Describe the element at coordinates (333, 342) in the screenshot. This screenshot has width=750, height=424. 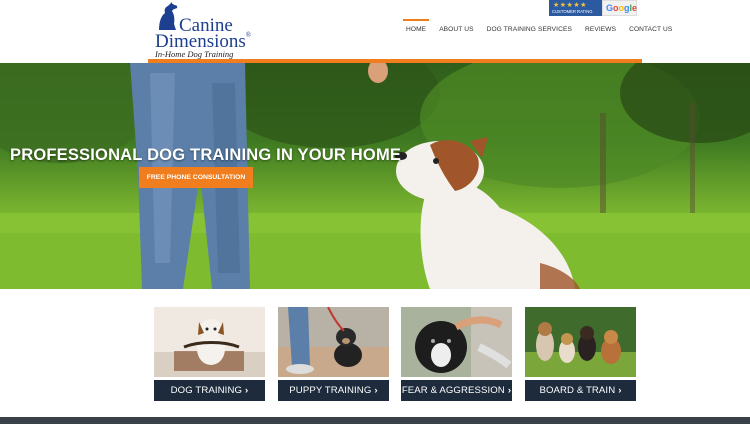
I see `puppy-training-photo` at that location.